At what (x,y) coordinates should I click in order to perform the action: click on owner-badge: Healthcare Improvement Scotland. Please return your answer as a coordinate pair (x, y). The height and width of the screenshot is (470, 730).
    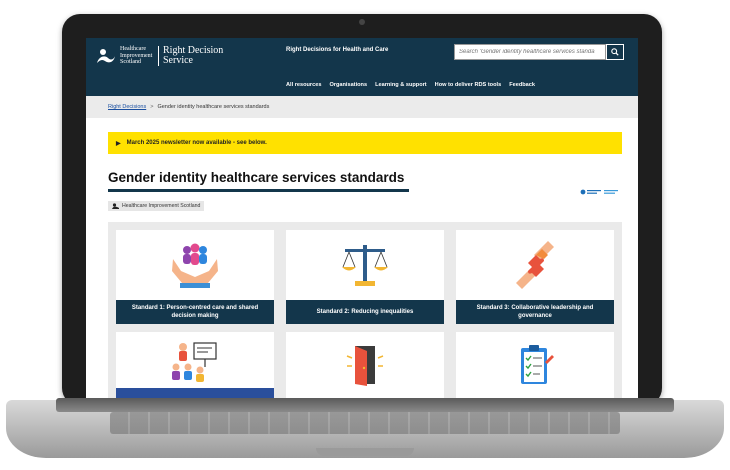
    Looking at the image, I should click on (156, 206).